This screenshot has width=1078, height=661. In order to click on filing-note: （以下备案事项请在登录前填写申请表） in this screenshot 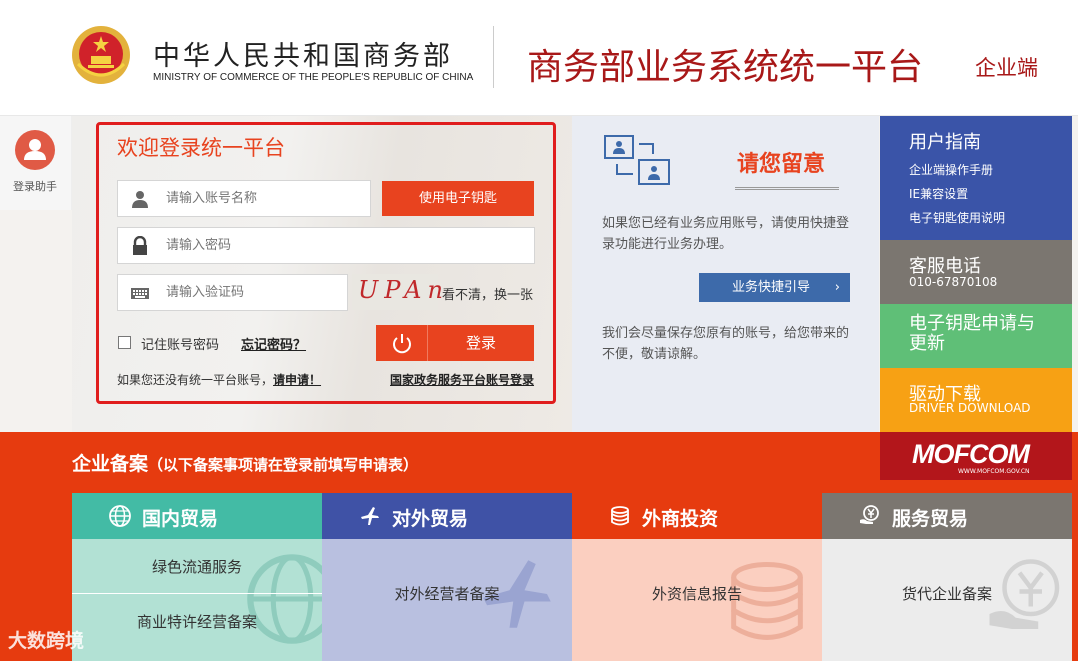, I will do `click(283, 465)`.